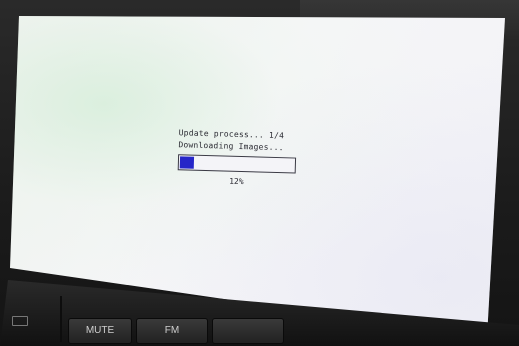 The height and width of the screenshot is (346, 519). What do you see at coordinates (20, 321) in the screenshot?
I see `phone-icon` at bounding box center [20, 321].